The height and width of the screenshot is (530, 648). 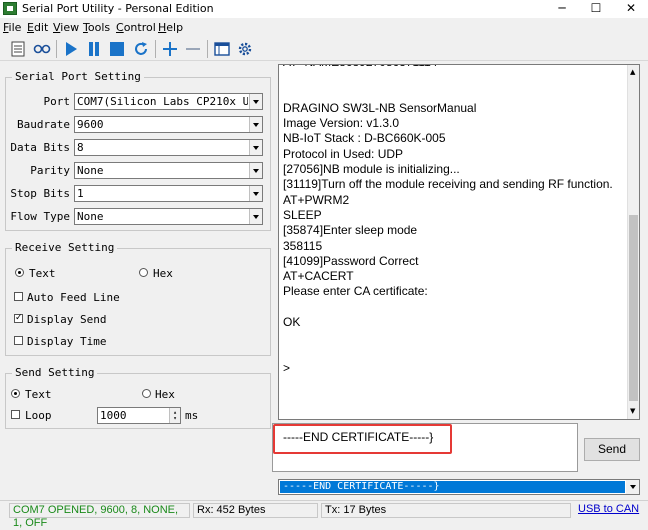 What do you see at coordinates (78, 76) in the screenshot?
I see `serial-port-setting-legend: Serial Port Setting` at bounding box center [78, 76].